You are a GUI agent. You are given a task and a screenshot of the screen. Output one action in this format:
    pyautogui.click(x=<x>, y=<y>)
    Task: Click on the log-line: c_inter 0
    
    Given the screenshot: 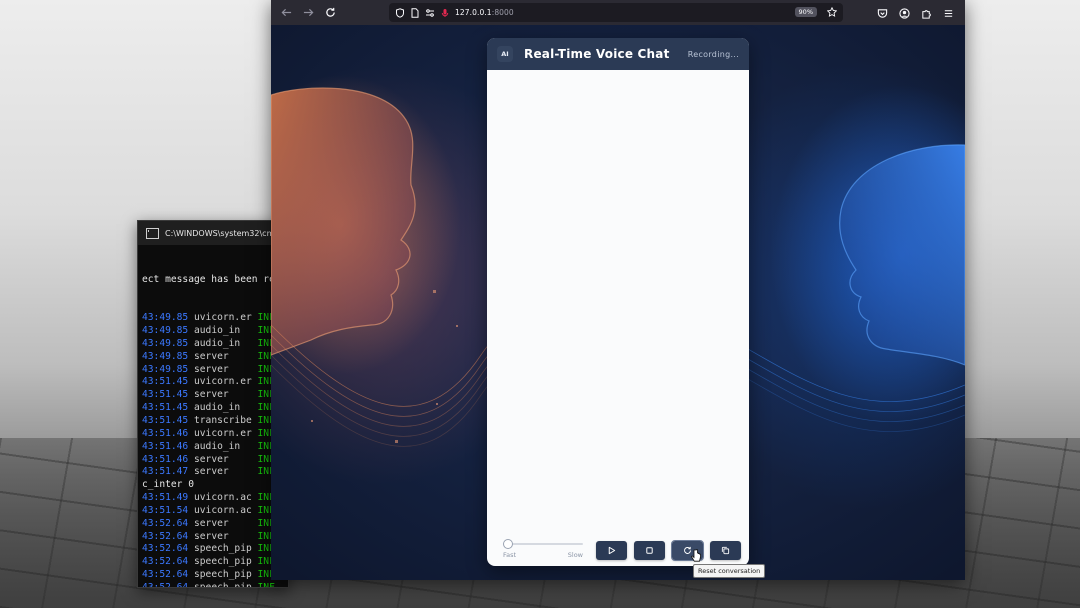 What is the action you would take?
    pyautogui.click(x=168, y=485)
    